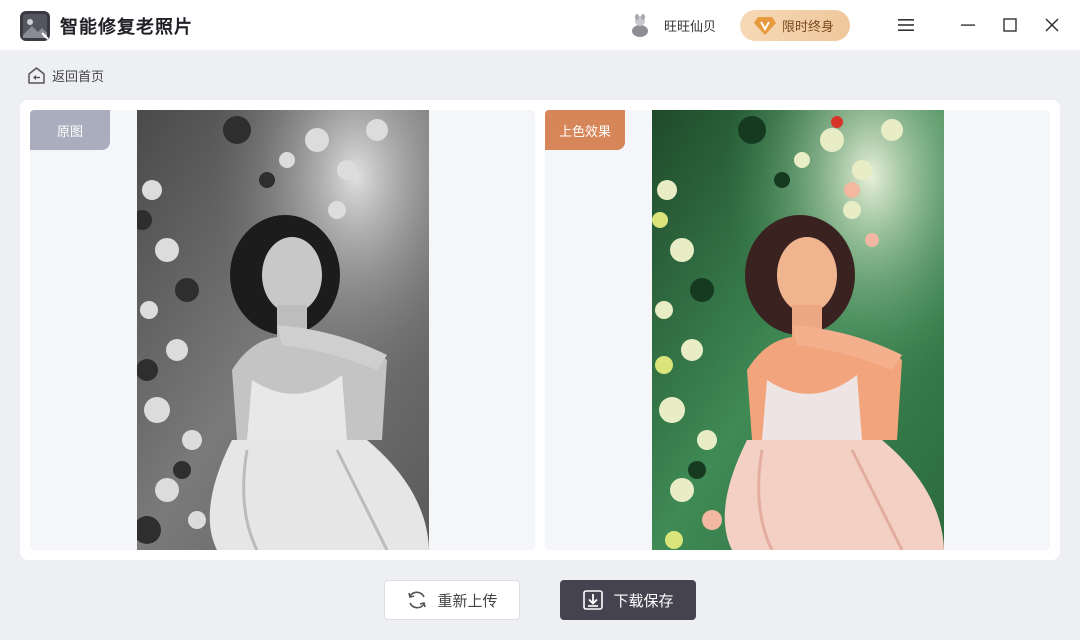  What do you see at coordinates (467, 600) in the screenshot?
I see `reupload-label: 重新上传` at bounding box center [467, 600].